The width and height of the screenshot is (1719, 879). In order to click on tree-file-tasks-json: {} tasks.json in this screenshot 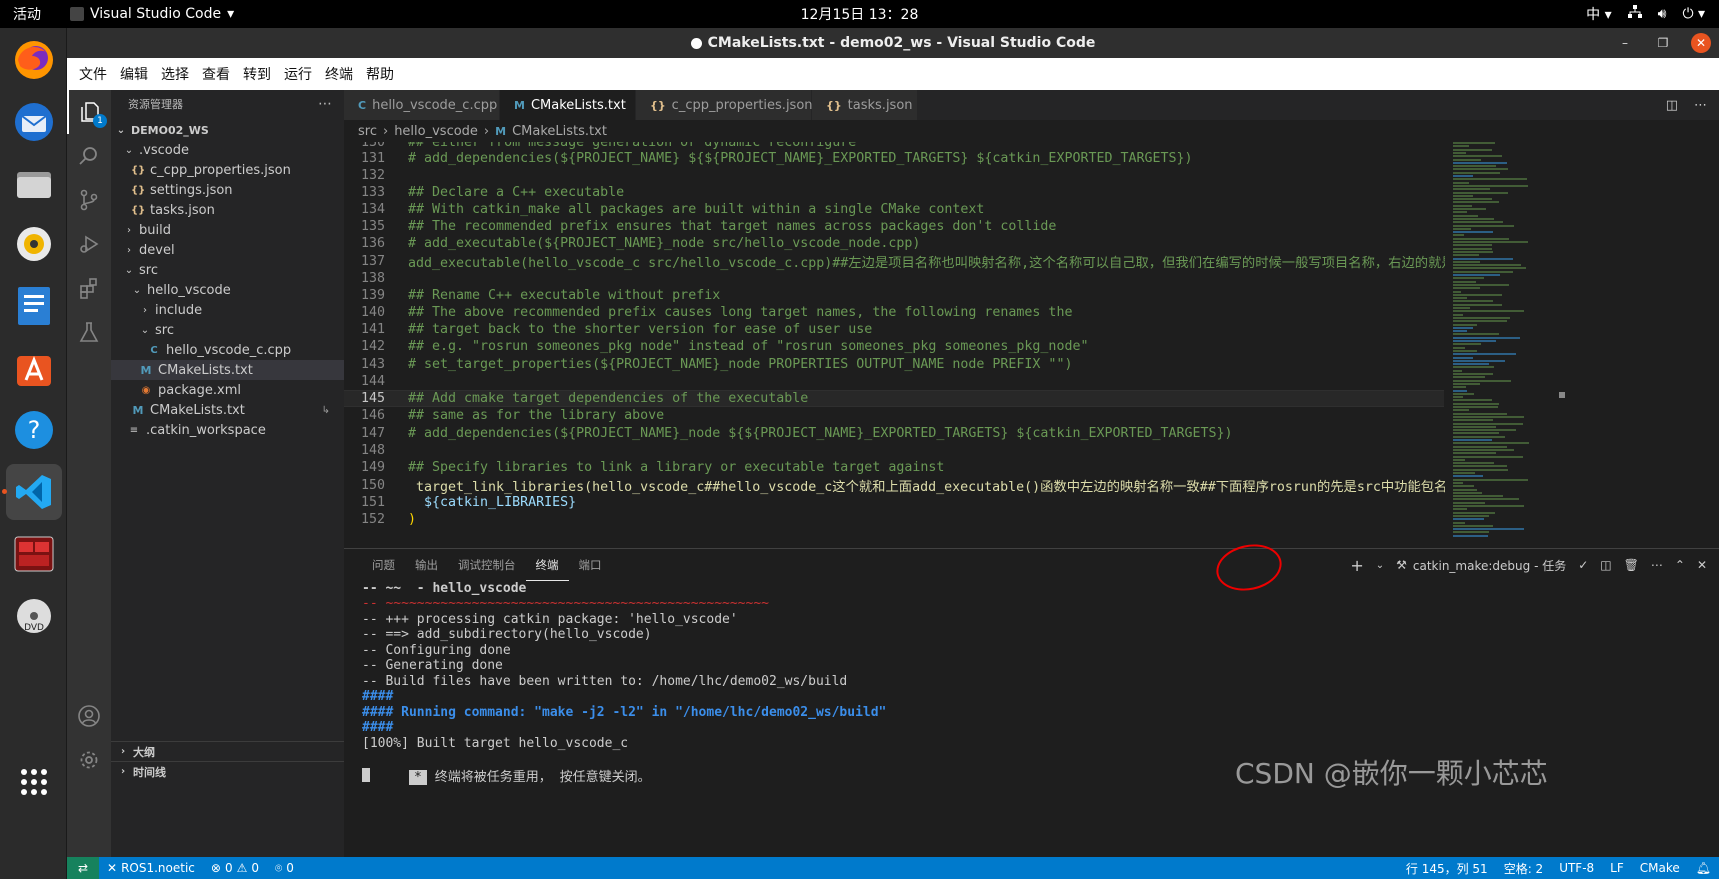, I will do `click(227, 210)`.